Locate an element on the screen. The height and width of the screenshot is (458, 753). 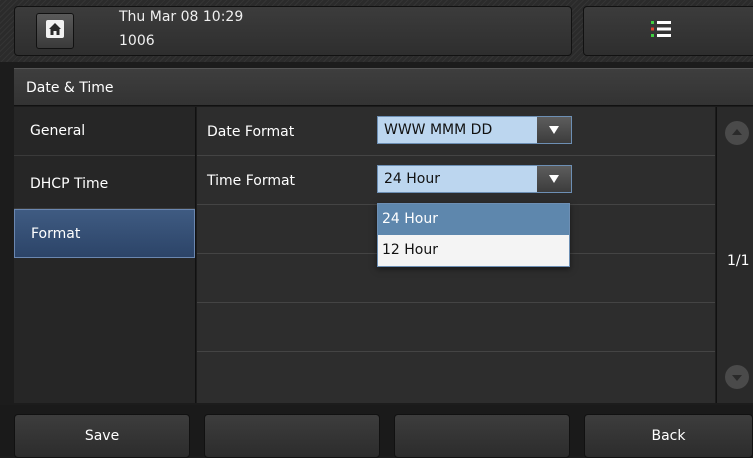
scroll-down-button is located at coordinates (737, 377).